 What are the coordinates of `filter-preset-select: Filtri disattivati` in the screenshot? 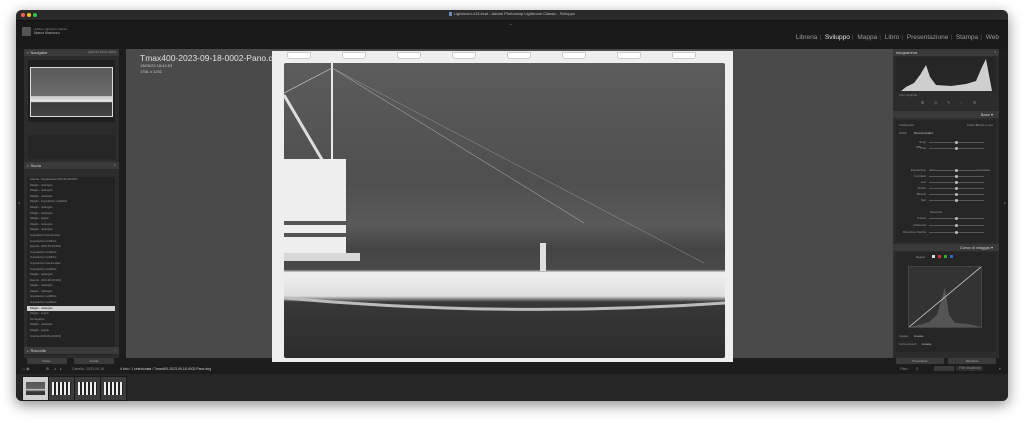 It's located at (970, 368).